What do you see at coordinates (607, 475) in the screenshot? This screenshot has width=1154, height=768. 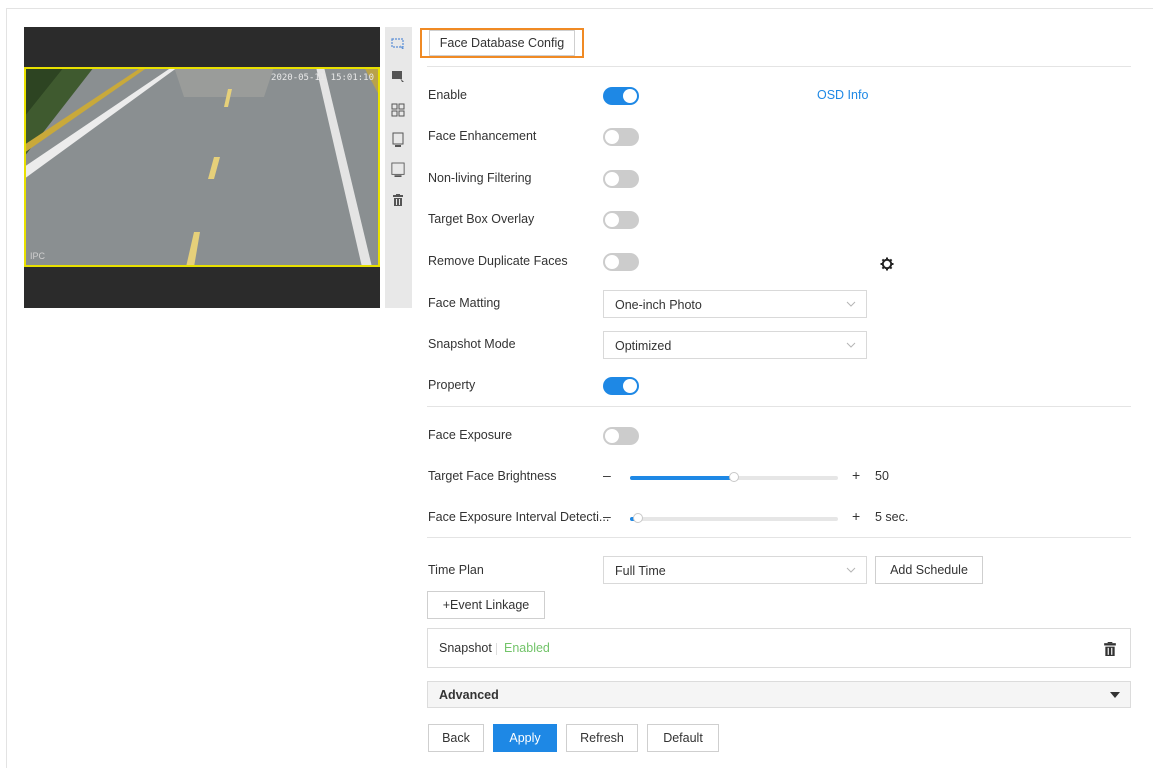 I see `brightness-decrease-button: –` at bounding box center [607, 475].